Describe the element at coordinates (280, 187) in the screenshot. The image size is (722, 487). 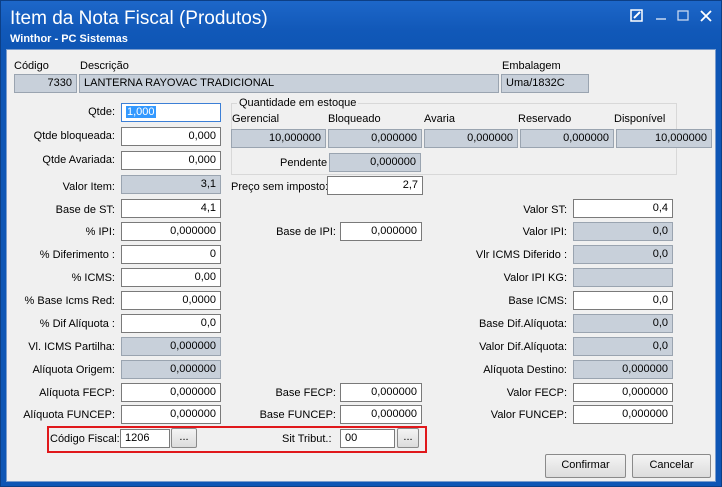
I see `preco-sem-imposto-label: Preço sem imposto:` at that location.